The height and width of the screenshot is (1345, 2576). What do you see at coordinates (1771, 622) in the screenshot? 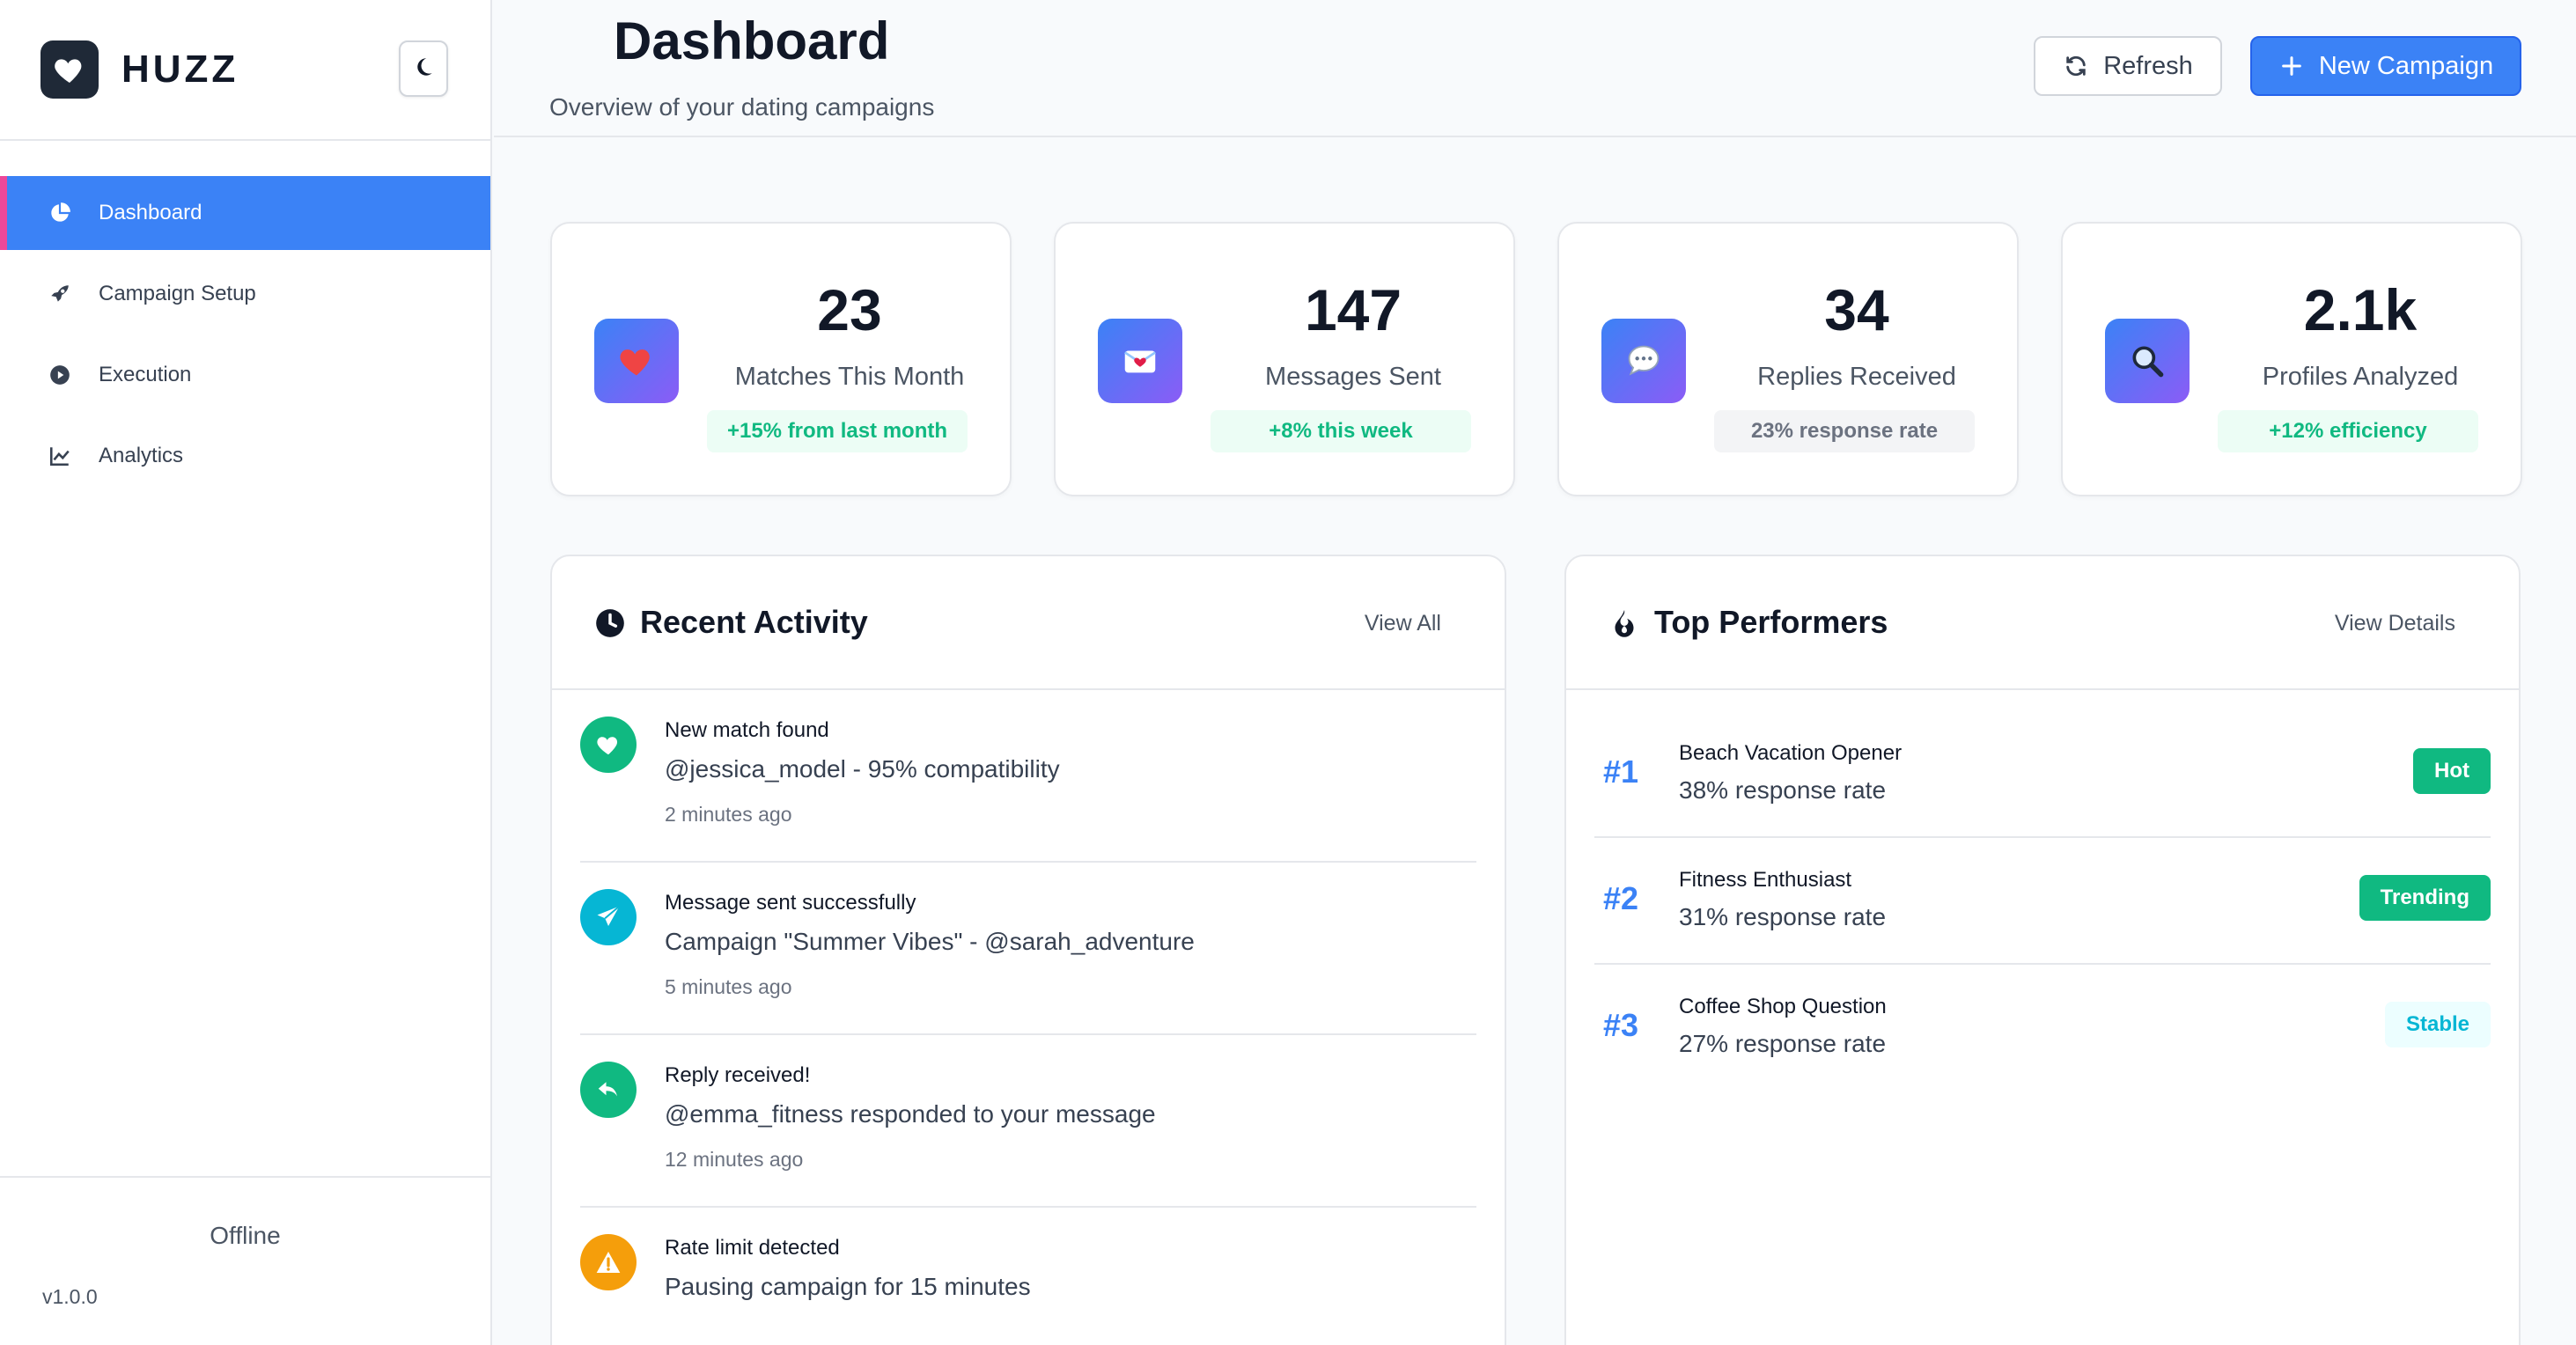
I see `panel-title: Top Performers` at bounding box center [1771, 622].